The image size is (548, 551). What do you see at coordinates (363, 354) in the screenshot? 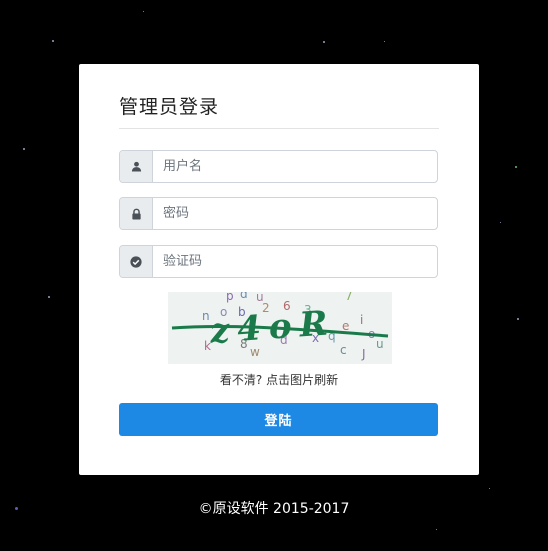
I see `captcha-noise-char: J` at bounding box center [363, 354].